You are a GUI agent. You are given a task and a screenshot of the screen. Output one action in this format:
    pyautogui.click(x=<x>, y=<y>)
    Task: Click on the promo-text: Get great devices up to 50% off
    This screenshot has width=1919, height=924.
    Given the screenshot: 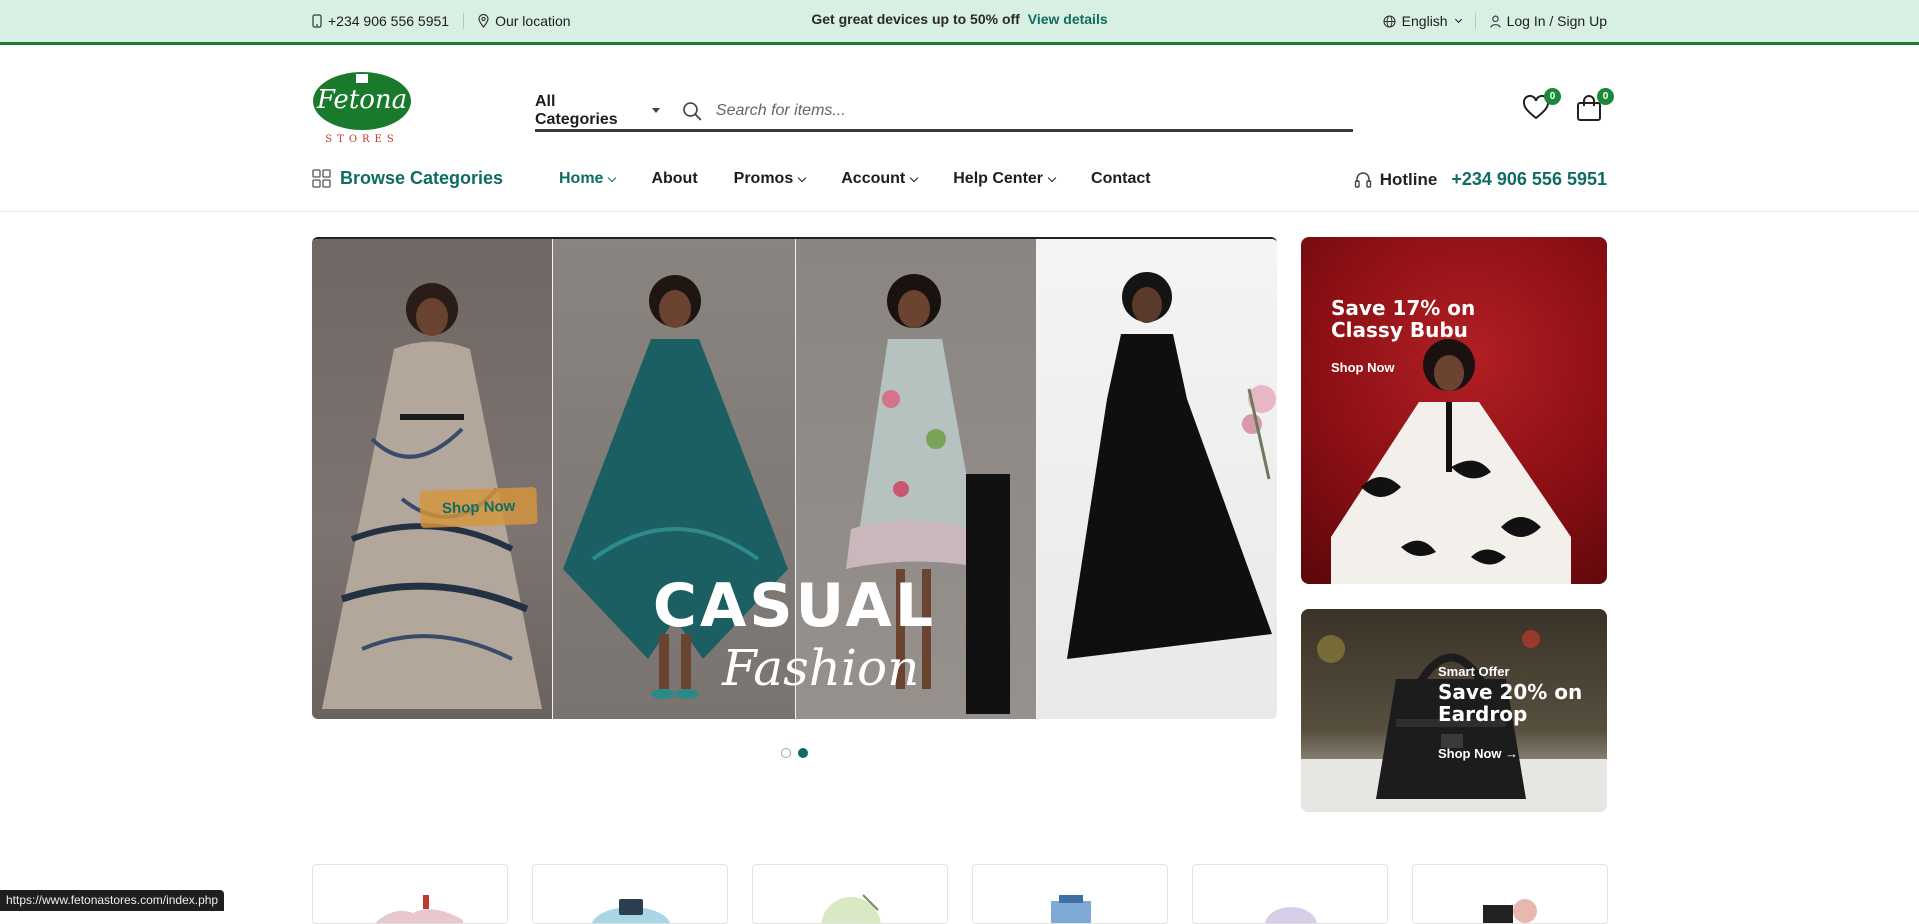 What is the action you would take?
    pyautogui.click(x=915, y=19)
    